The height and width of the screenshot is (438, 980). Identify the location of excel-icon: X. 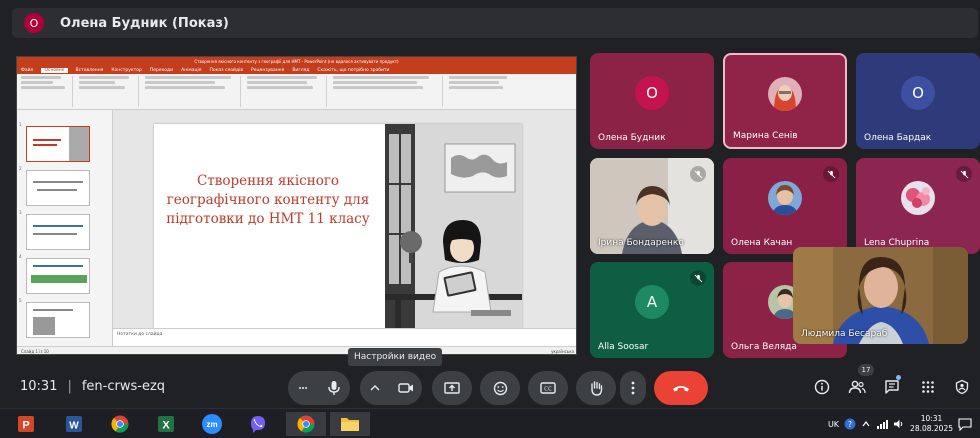
(166, 424).